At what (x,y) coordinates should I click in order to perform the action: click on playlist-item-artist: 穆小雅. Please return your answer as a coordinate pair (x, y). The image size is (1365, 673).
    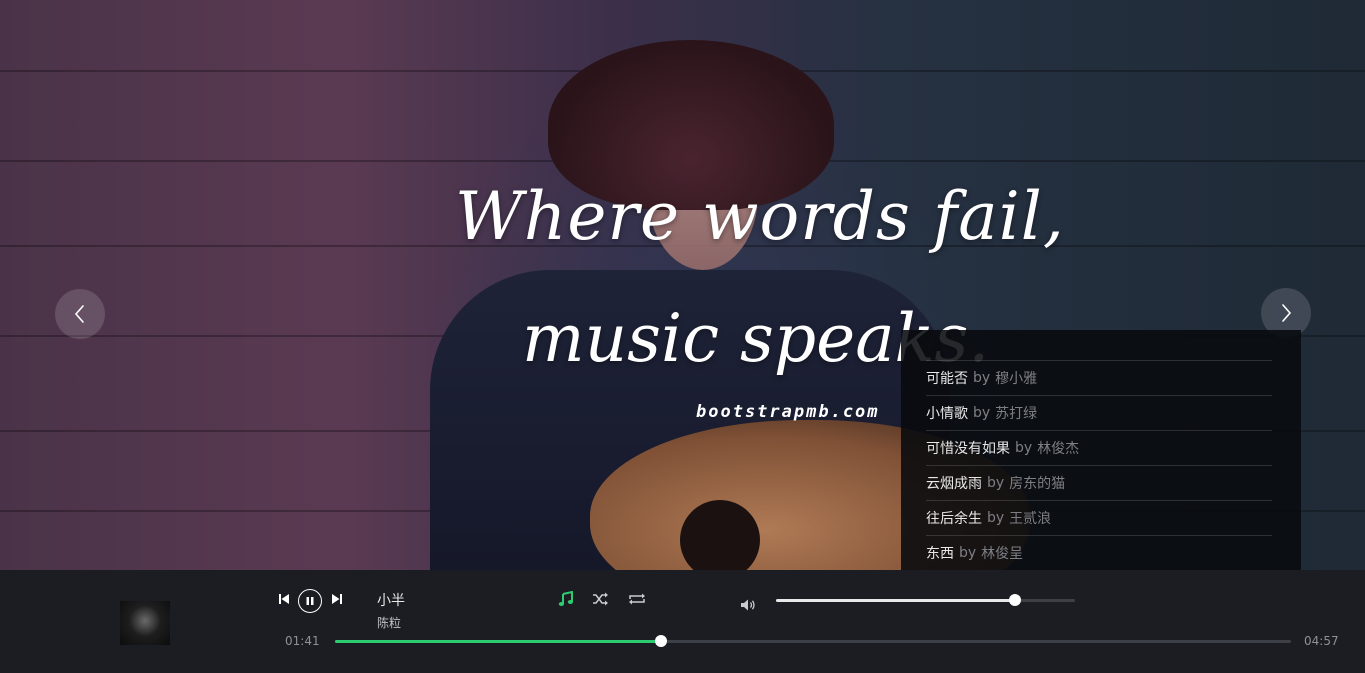
    Looking at the image, I should click on (1016, 379).